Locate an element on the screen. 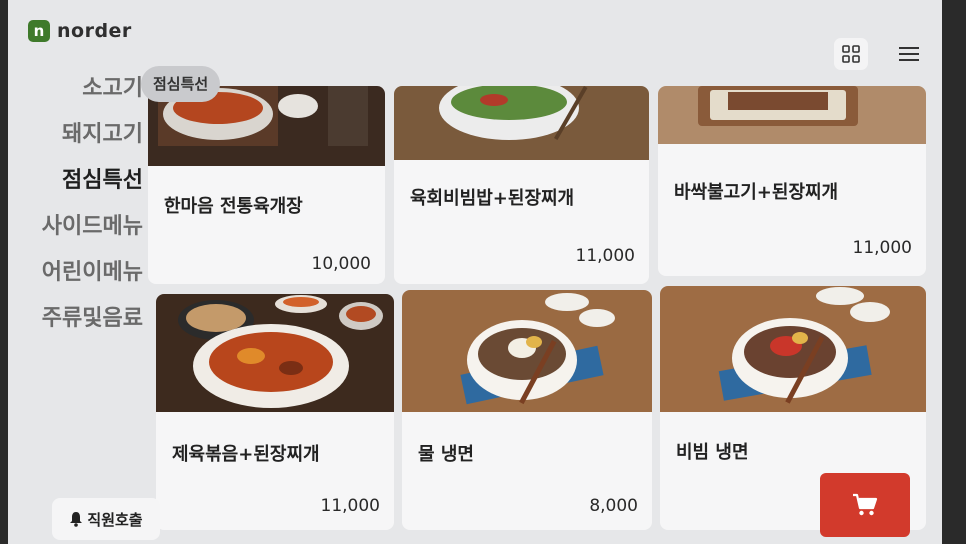  app-logo: n norder is located at coordinates (80, 31).